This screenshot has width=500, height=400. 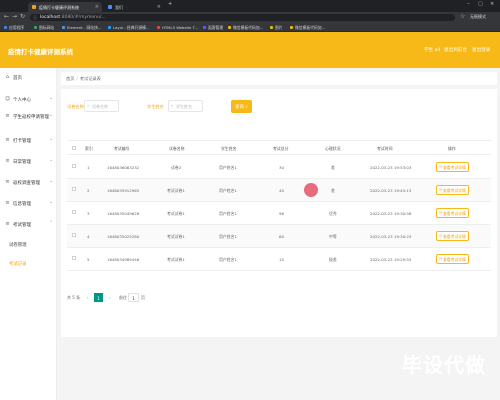 What do you see at coordinates (123, 213) in the screenshot?
I see `cell-exam-no: 1648035049628` at bounding box center [123, 213].